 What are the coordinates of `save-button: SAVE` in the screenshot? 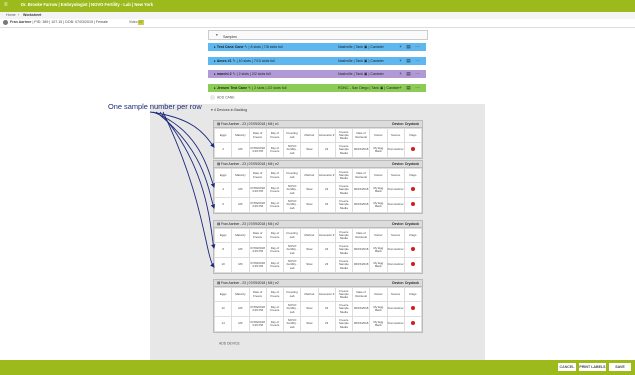 It's located at (620, 367).